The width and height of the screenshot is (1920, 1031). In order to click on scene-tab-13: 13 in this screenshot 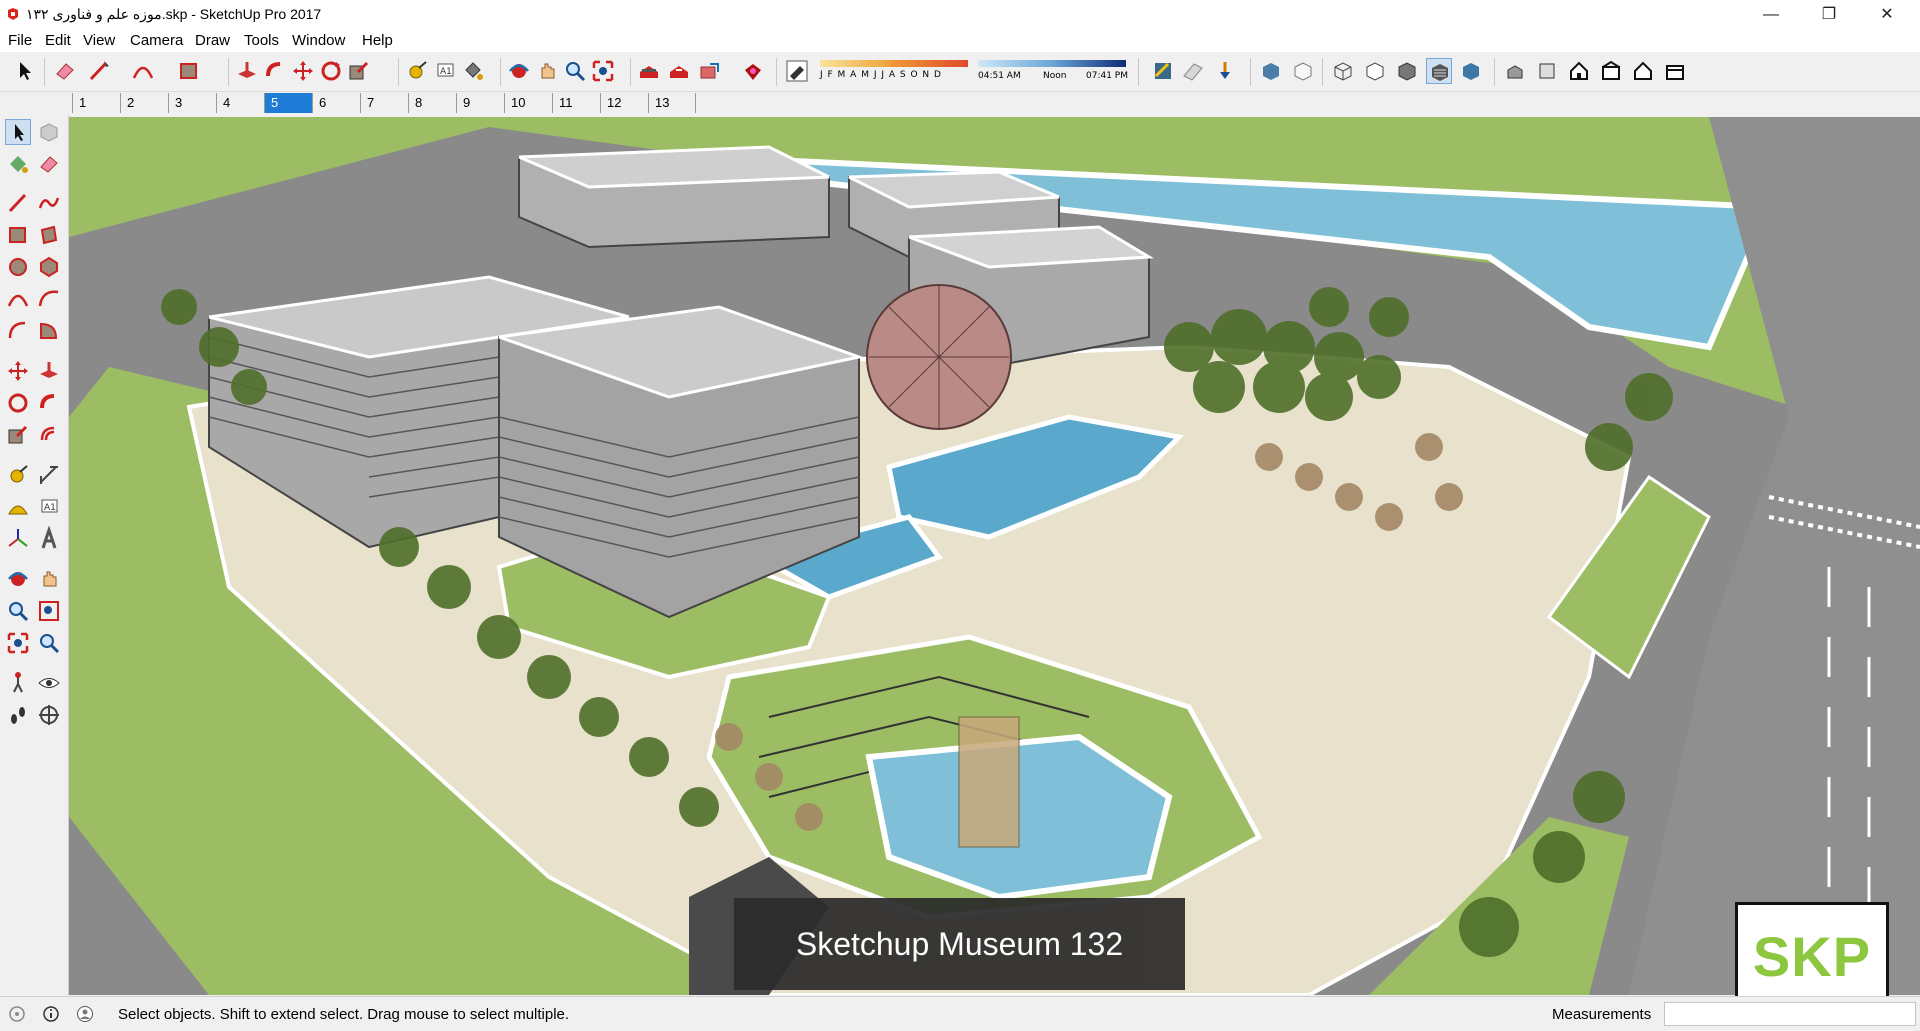, I will do `click(672, 103)`.